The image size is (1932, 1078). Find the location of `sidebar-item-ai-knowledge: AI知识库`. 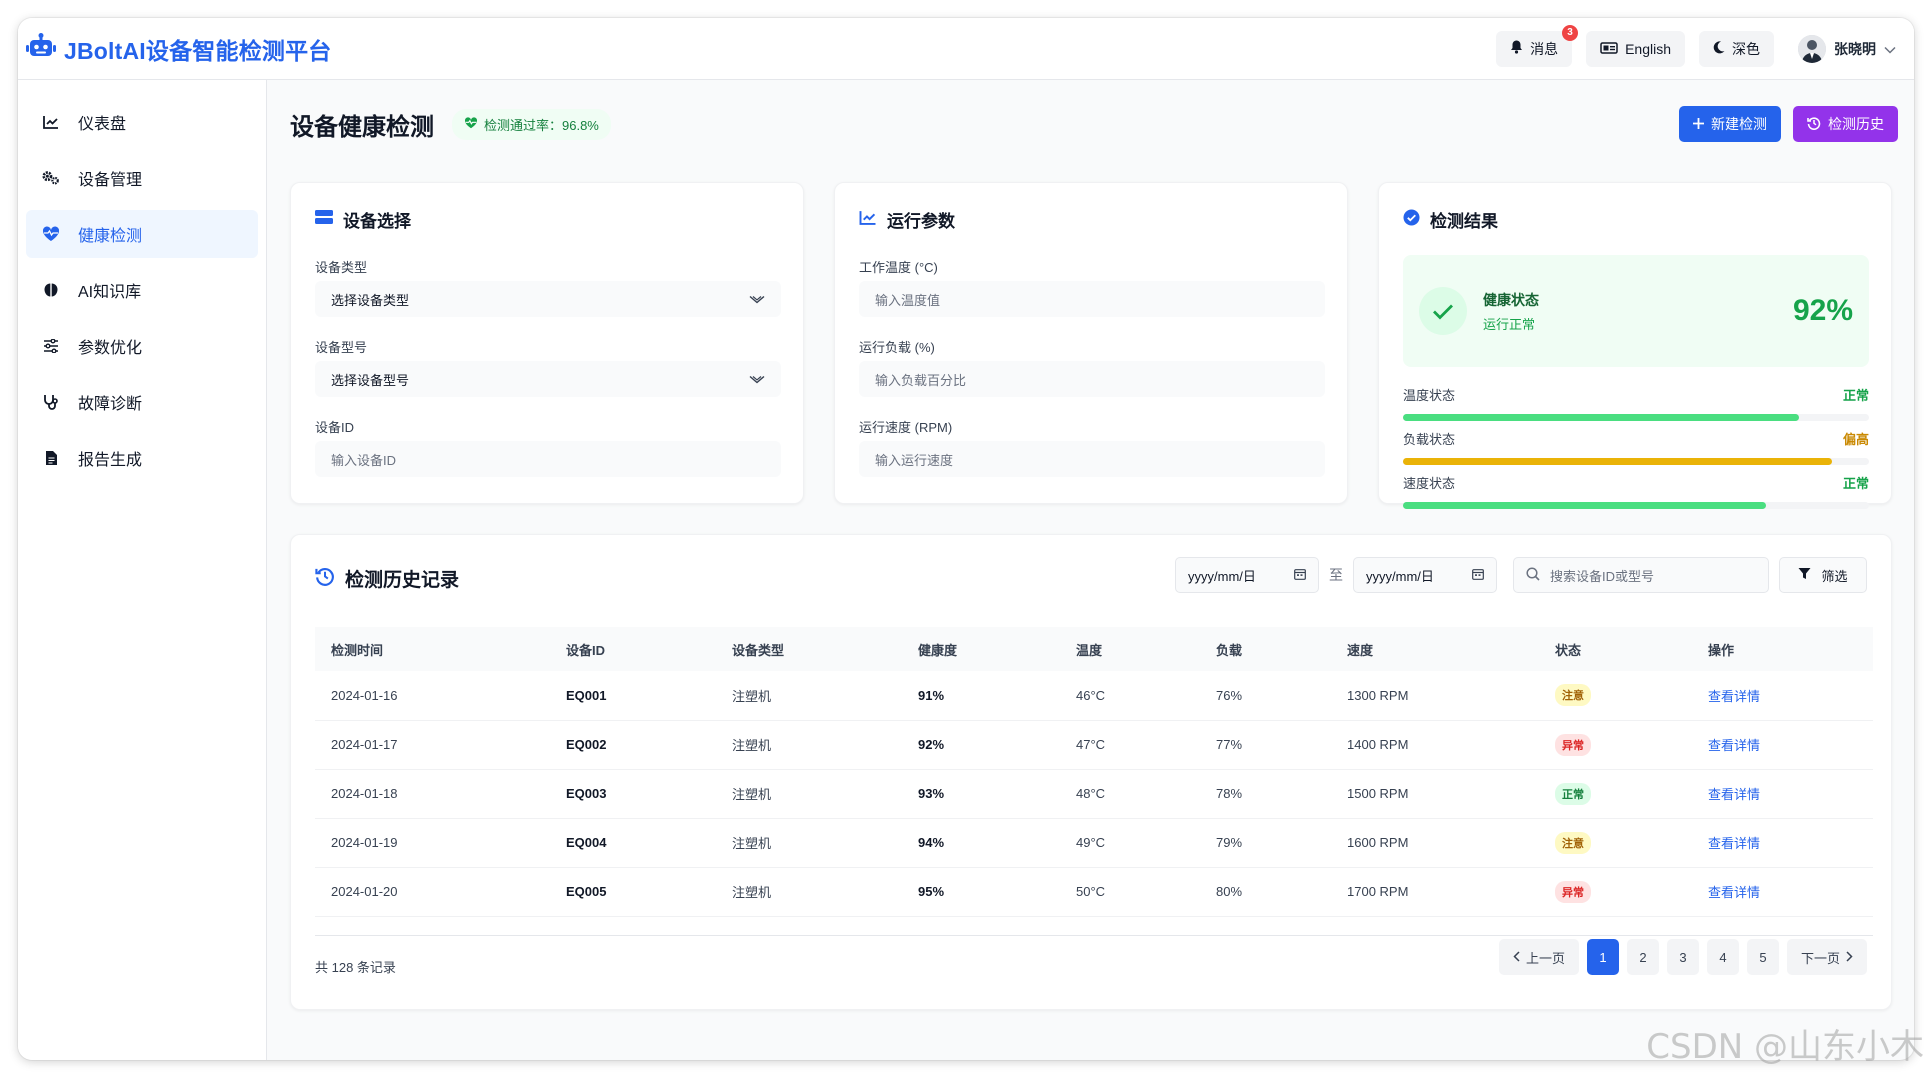

sidebar-item-ai-knowledge: AI知识库 is located at coordinates (142, 290).